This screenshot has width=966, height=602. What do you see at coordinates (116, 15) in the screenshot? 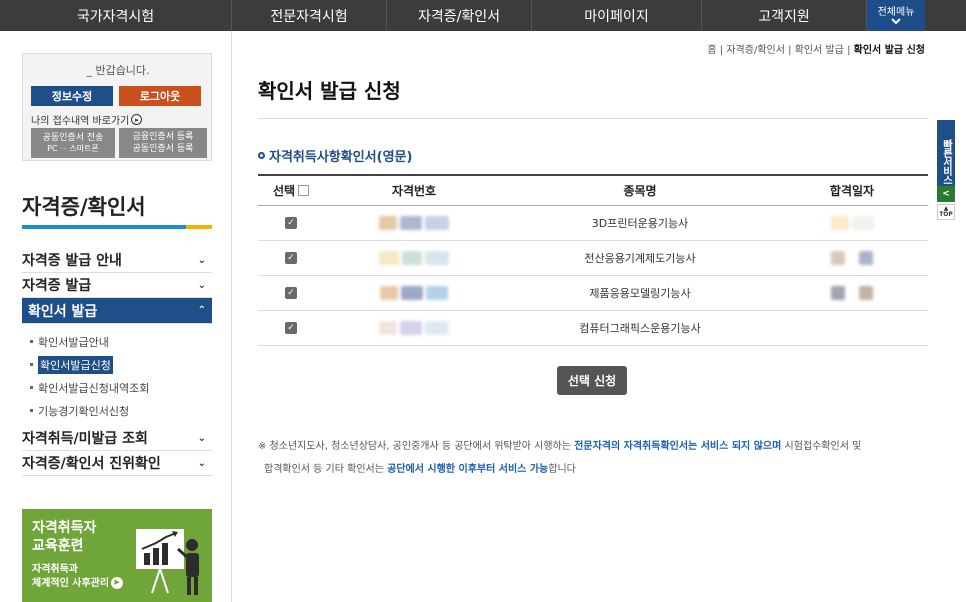
I see `nav-national-exam: 국가자격시험` at bounding box center [116, 15].